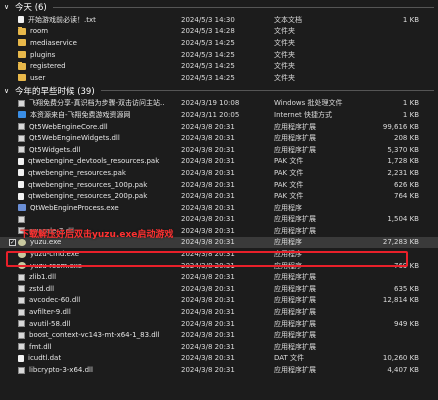 The height and width of the screenshot is (400, 438). I want to click on file-row: avfilter-9.dll 2024/3/8 20:31 应用程序扩展, so click(219, 312).